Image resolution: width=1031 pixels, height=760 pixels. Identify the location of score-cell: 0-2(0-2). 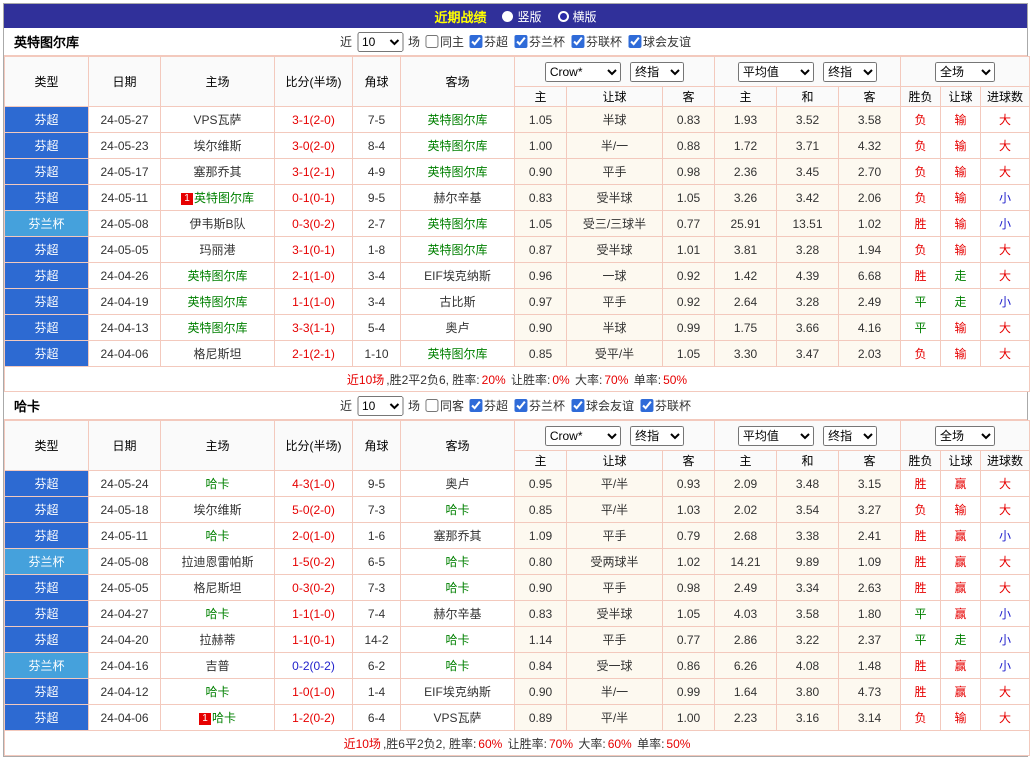
(313, 665).